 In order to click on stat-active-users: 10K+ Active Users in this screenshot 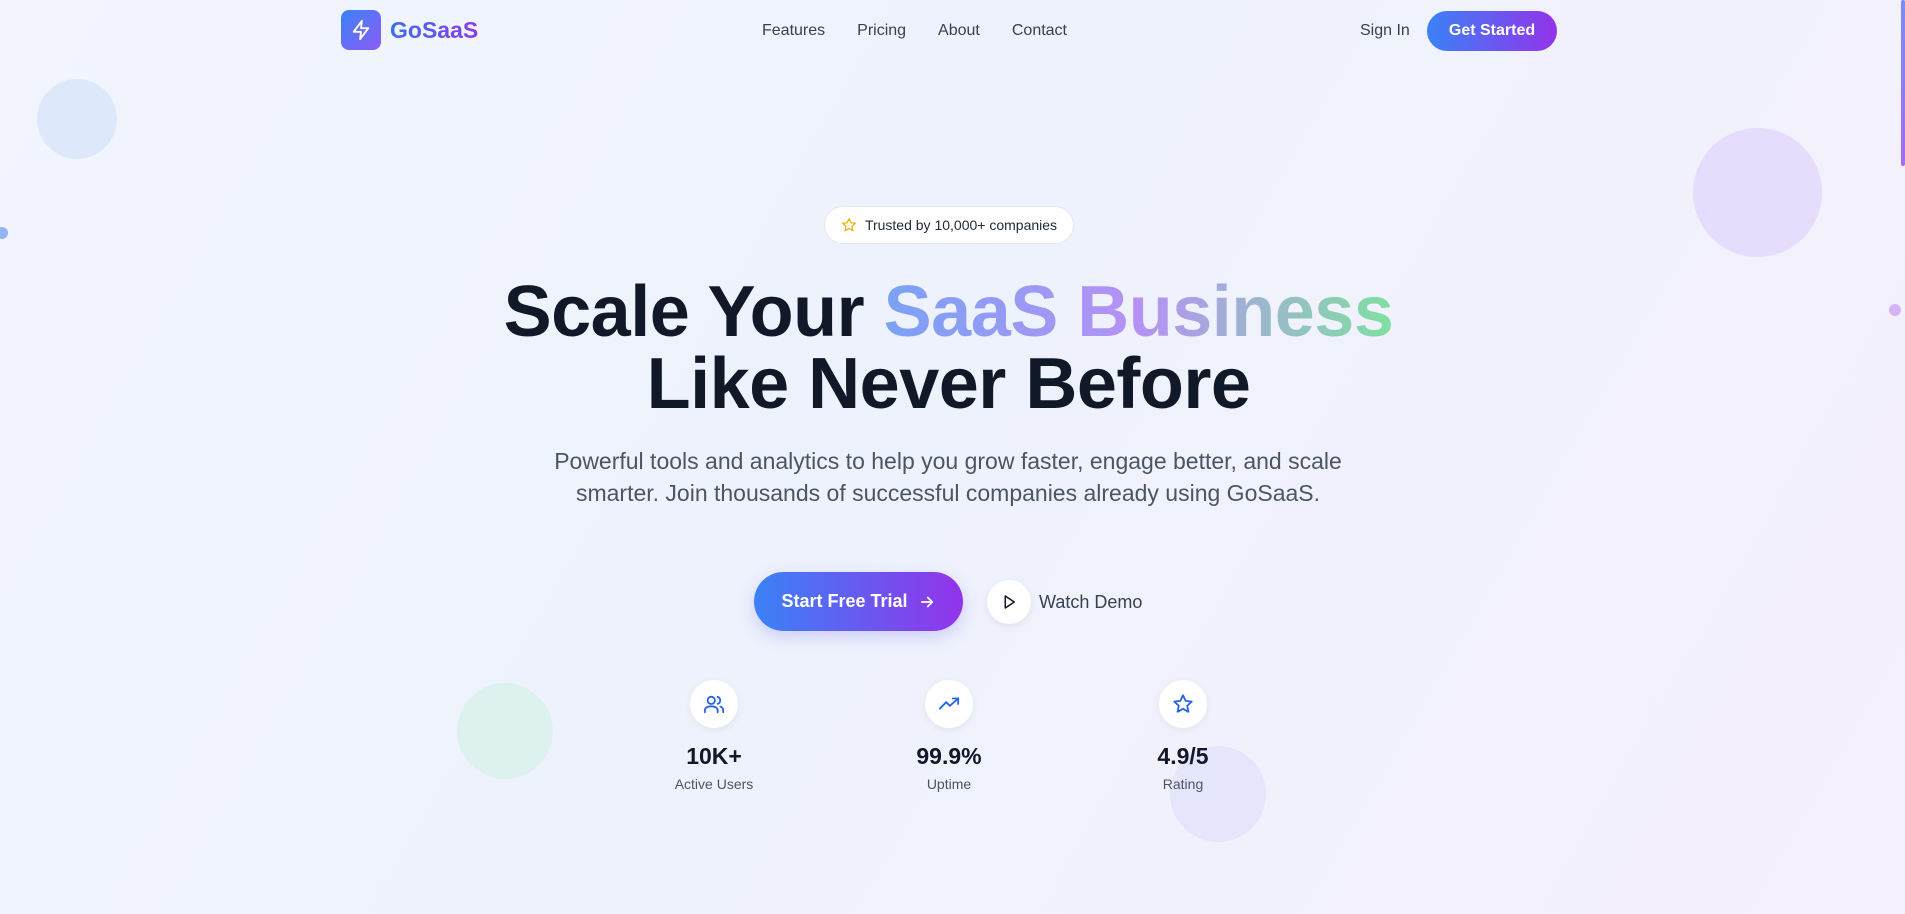, I will do `click(714, 736)`.